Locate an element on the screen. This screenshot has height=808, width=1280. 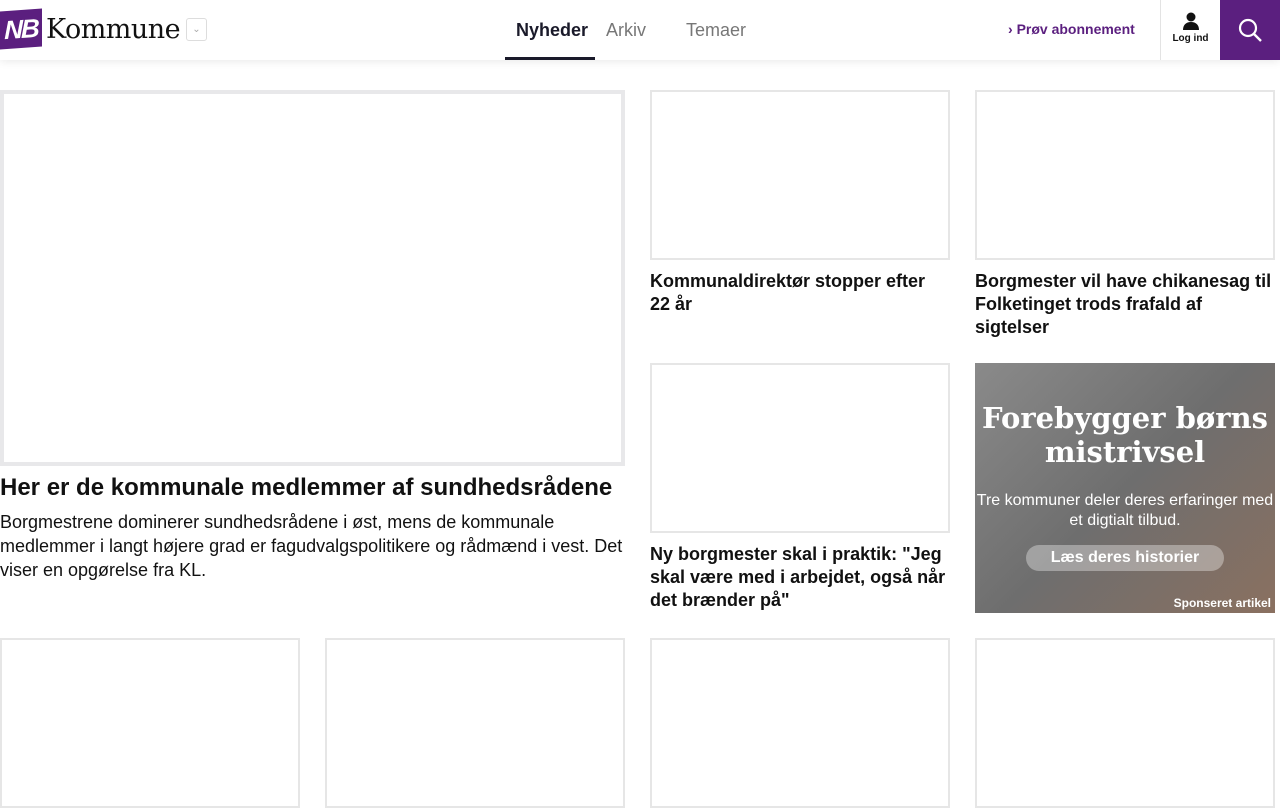
search-icon is located at coordinates (1250, 30).